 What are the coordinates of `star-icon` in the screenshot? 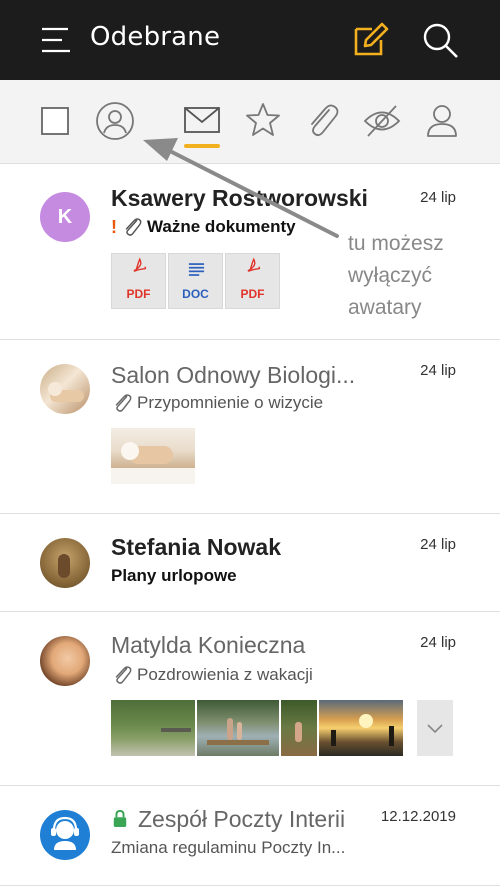 It's located at (263, 120).